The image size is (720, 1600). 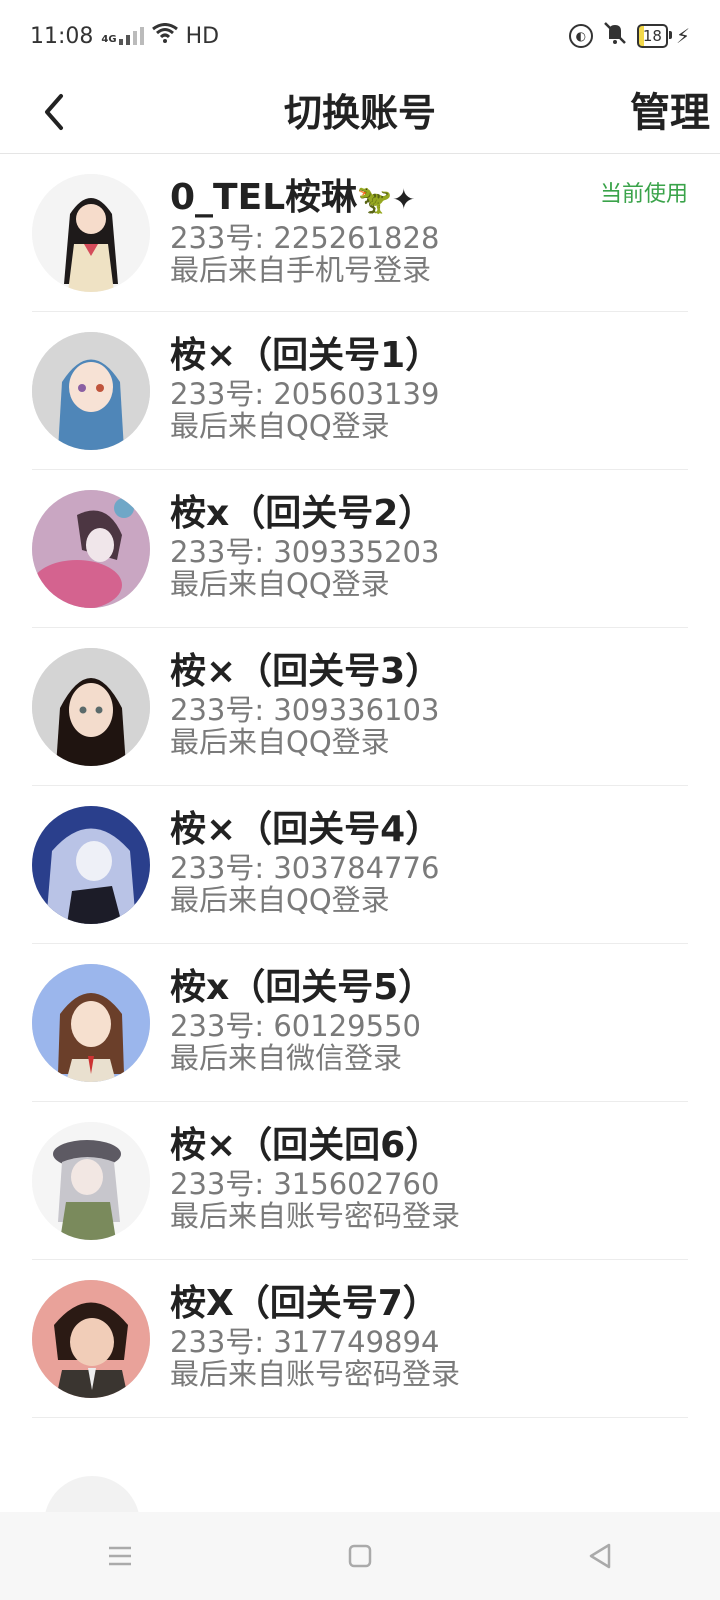 I want to click on account-login-source: 最后来自手机号登录, so click(x=301, y=270).